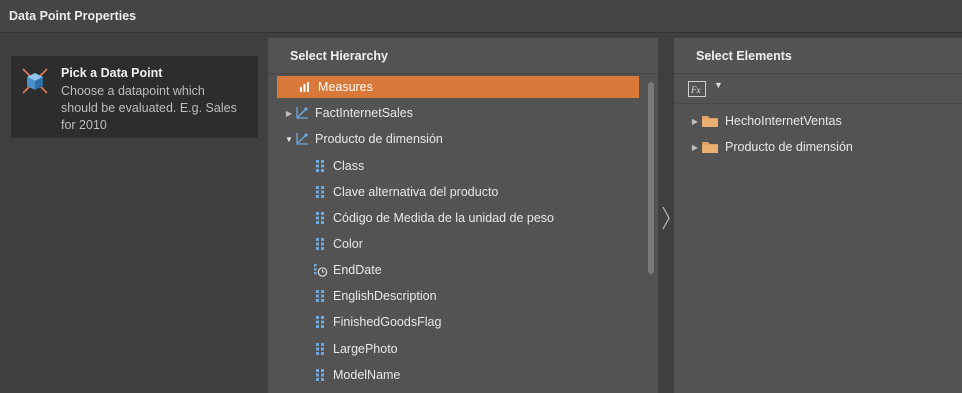 This screenshot has height=393, width=962. What do you see at coordinates (464, 113) in the screenshot?
I see `tree-item-factinternetsales: ▶ FactInternetSales` at bounding box center [464, 113].